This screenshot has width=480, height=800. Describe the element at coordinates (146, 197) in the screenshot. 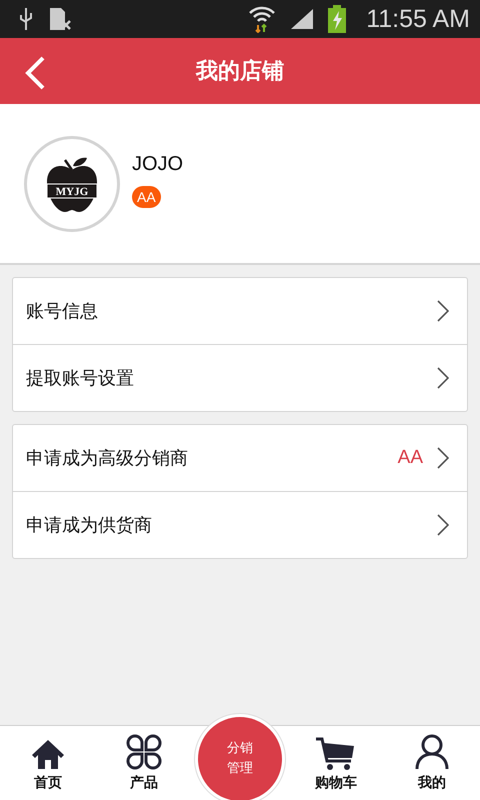

I see `level-badge: AA` at that location.